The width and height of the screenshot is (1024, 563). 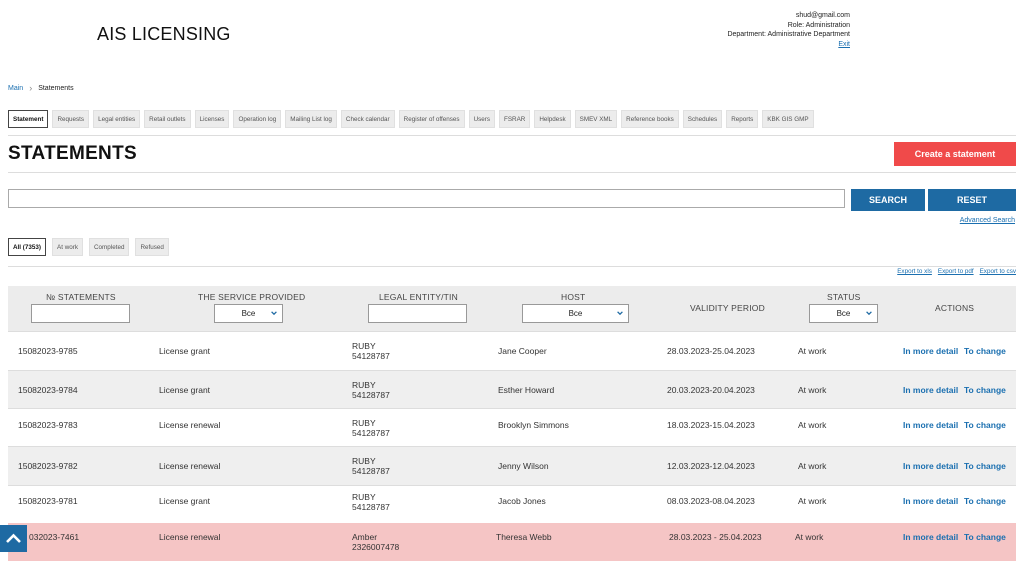 I want to click on row-number: 032023-7461, so click(x=54, y=537).